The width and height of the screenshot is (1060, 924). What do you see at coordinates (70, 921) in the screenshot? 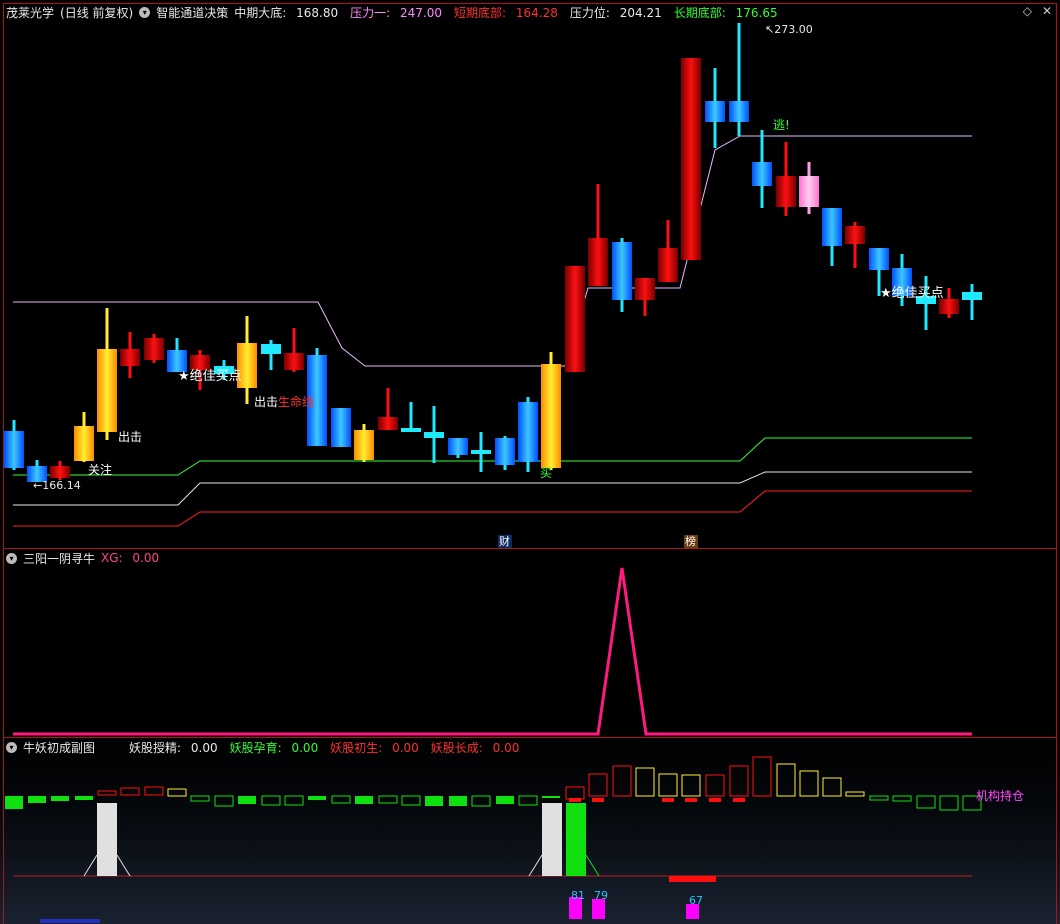
I see `sub2-scrollbar` at bounding box center [70, 921].